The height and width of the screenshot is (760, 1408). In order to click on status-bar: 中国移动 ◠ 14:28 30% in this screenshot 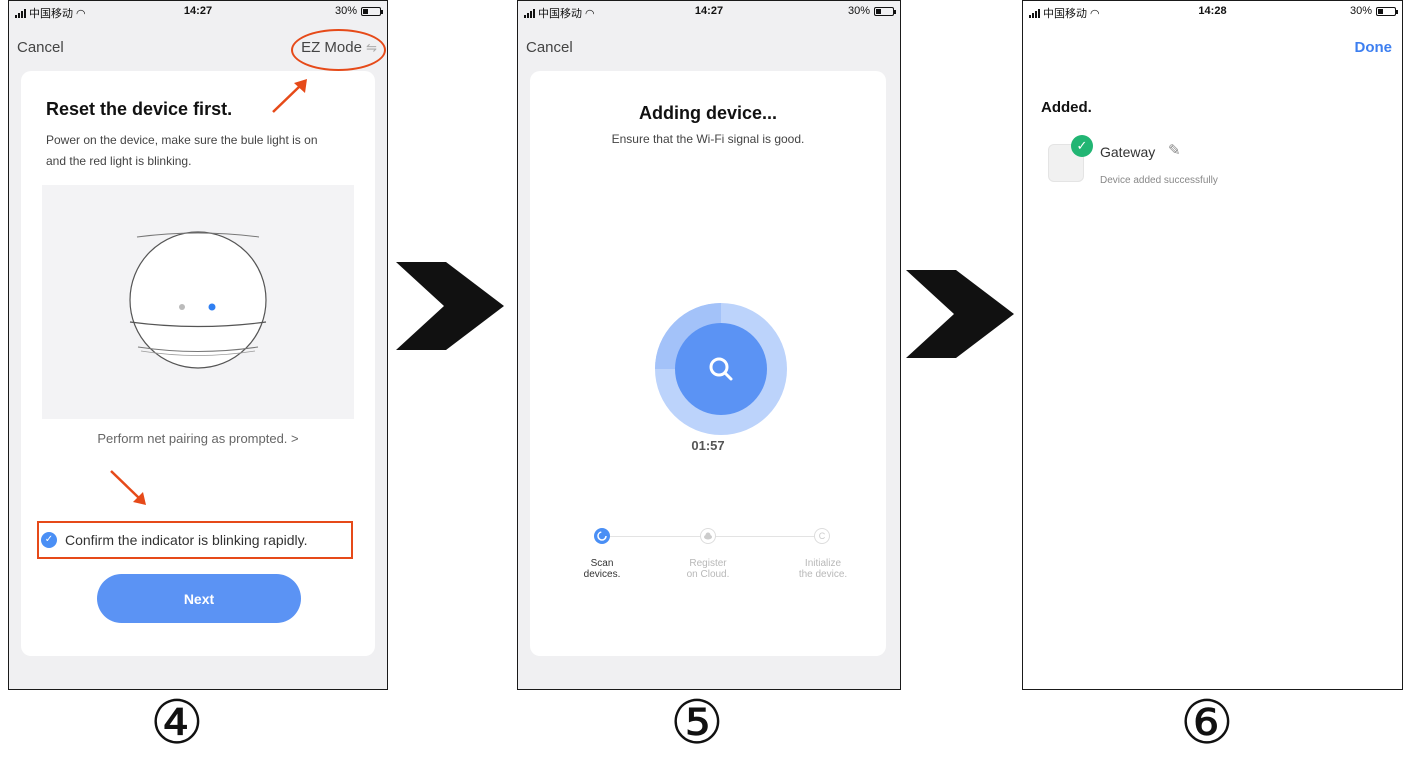, I will do `click(1212, 11)`.